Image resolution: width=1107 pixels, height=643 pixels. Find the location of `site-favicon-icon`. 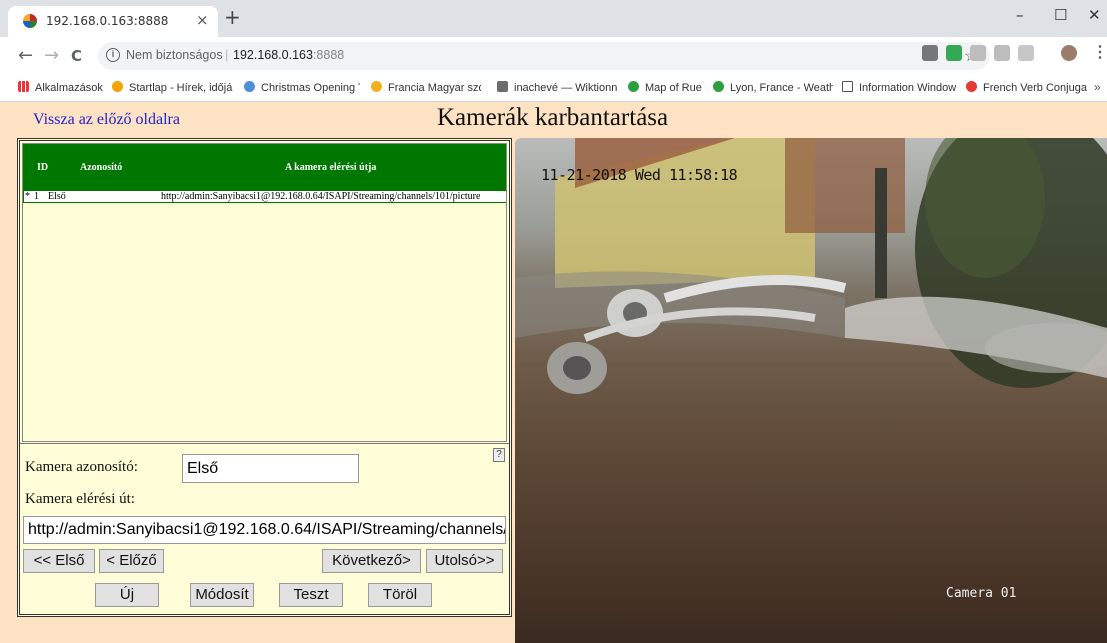

site-favicon-icon is located at coordinates (30, 21).